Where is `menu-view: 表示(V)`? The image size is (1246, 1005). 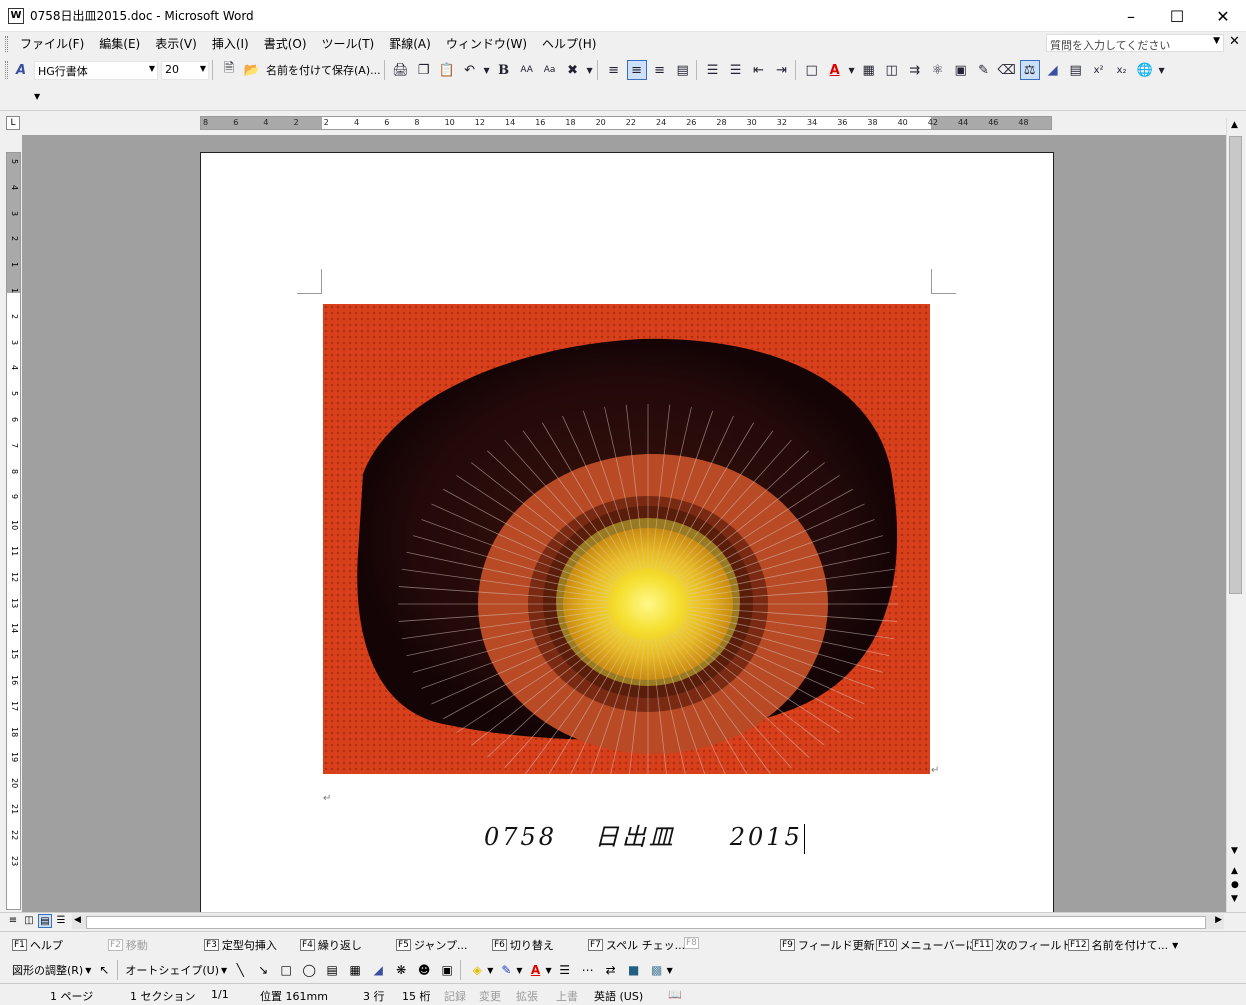
menu-view: 表示(V) is located at coordinates (176, 43).